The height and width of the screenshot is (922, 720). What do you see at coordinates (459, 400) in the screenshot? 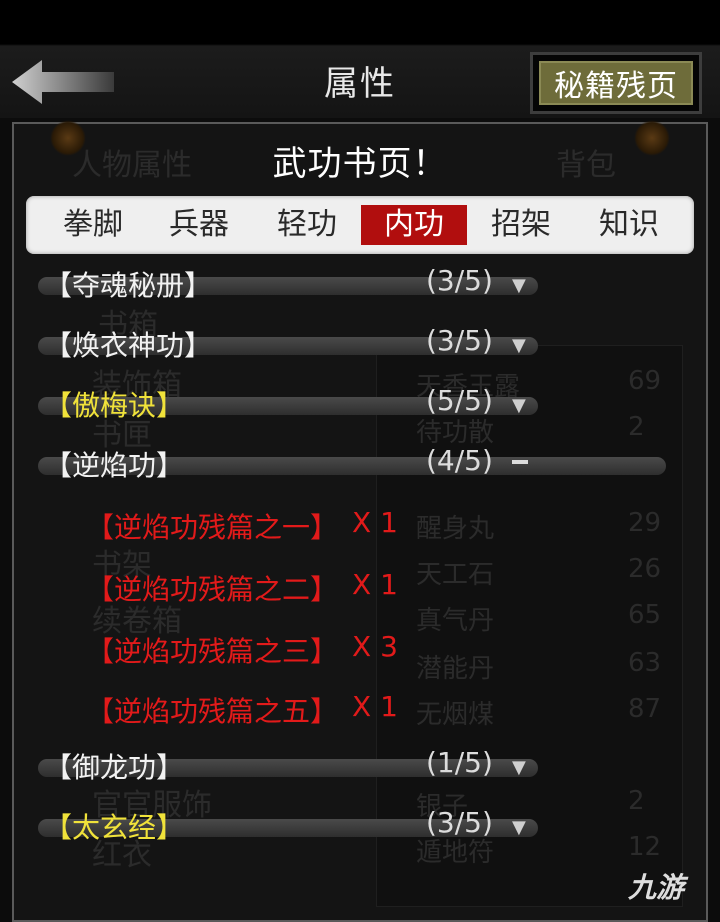
I see `book-progress: (5/5)` at bounding box center [459, 400].